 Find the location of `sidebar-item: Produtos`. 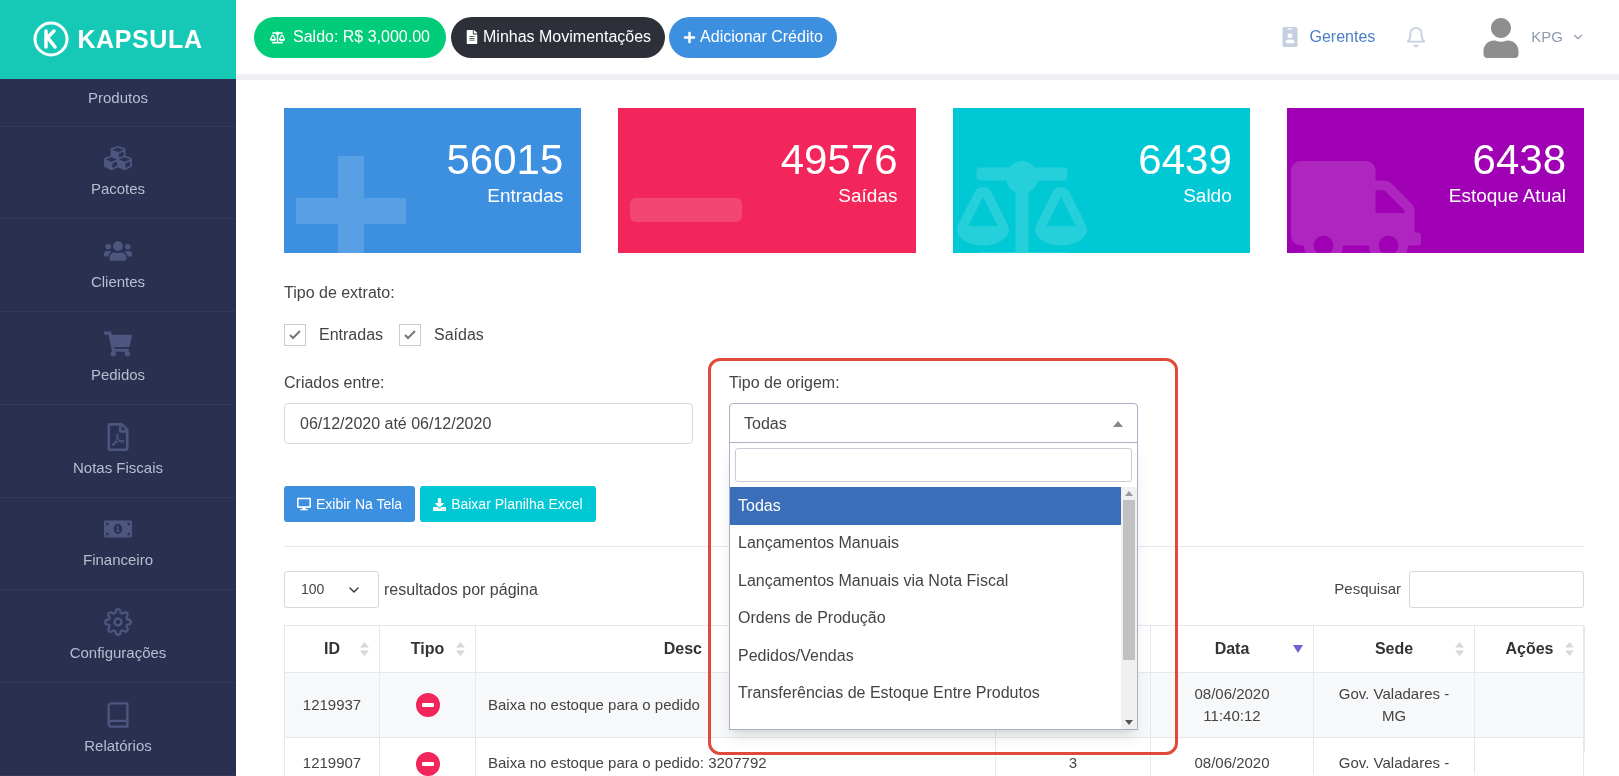

sidebar-item: Produtos is located at coordinates (118, 102).